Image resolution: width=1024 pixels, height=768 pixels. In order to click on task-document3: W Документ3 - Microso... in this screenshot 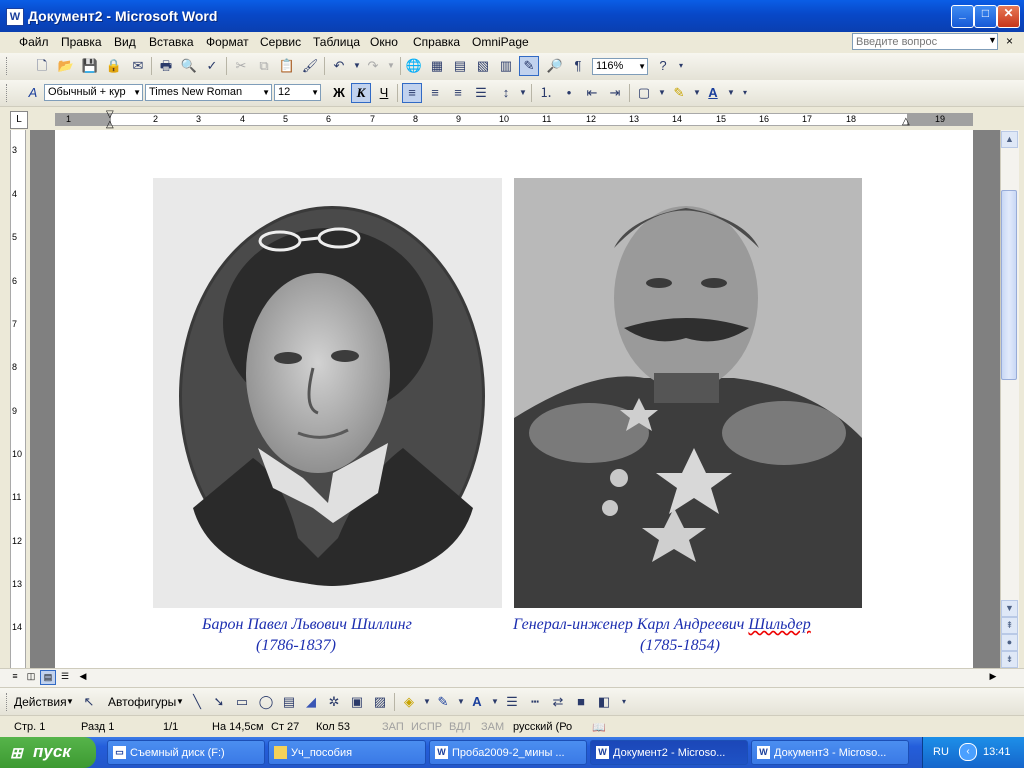, I will do `click(830, 752)`.